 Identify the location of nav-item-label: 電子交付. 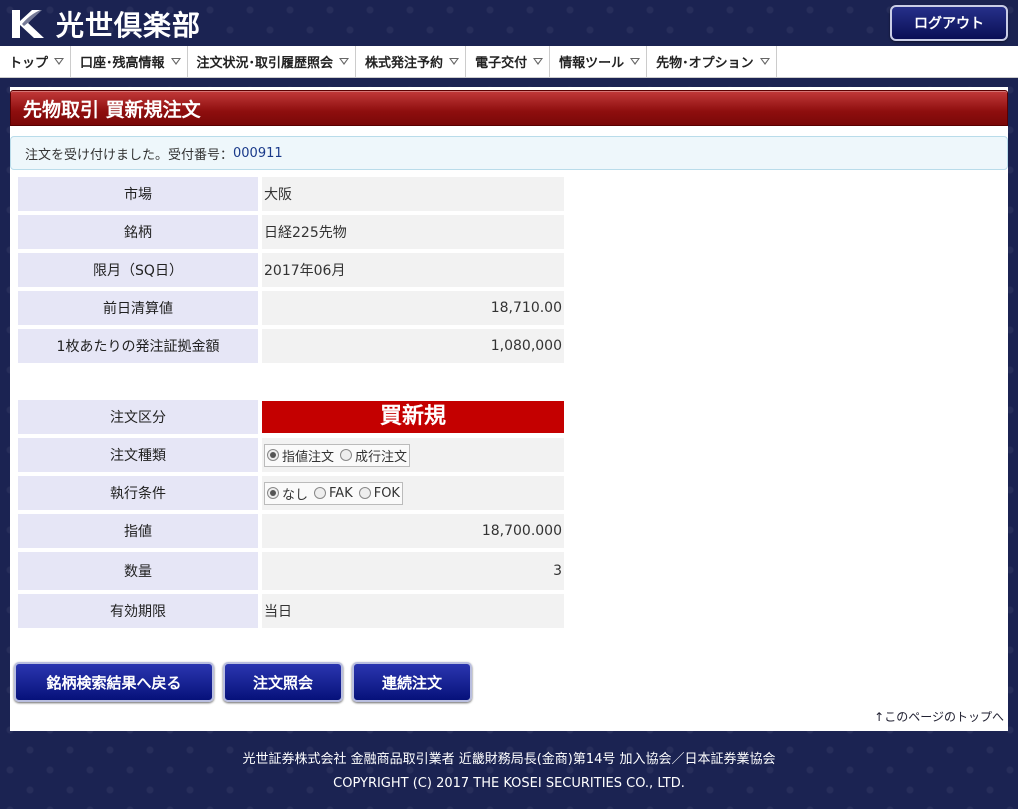
(501, 63).